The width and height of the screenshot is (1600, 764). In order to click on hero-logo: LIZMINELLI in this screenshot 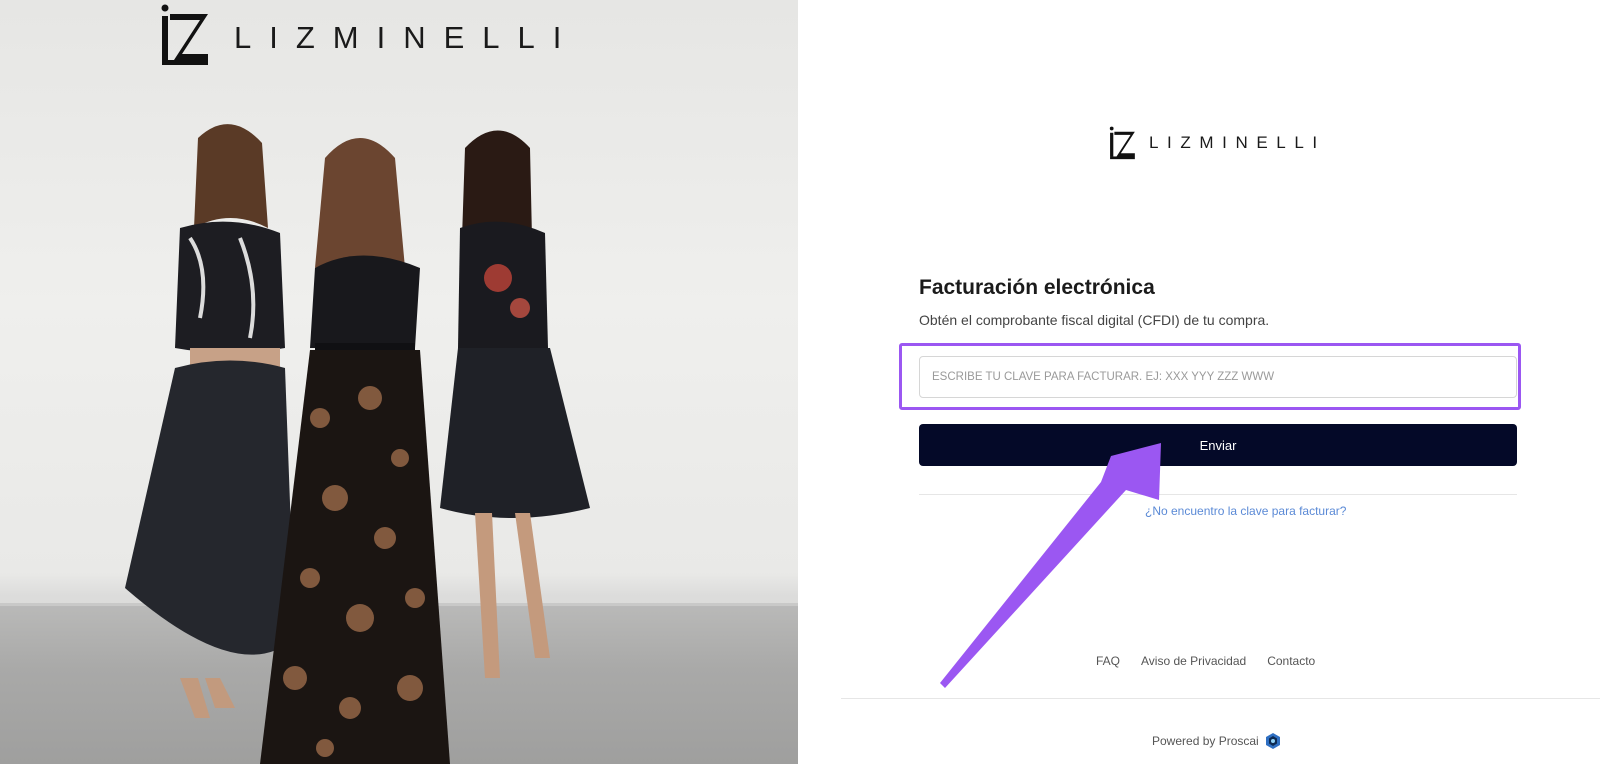, I will do `click(369, 35)`.